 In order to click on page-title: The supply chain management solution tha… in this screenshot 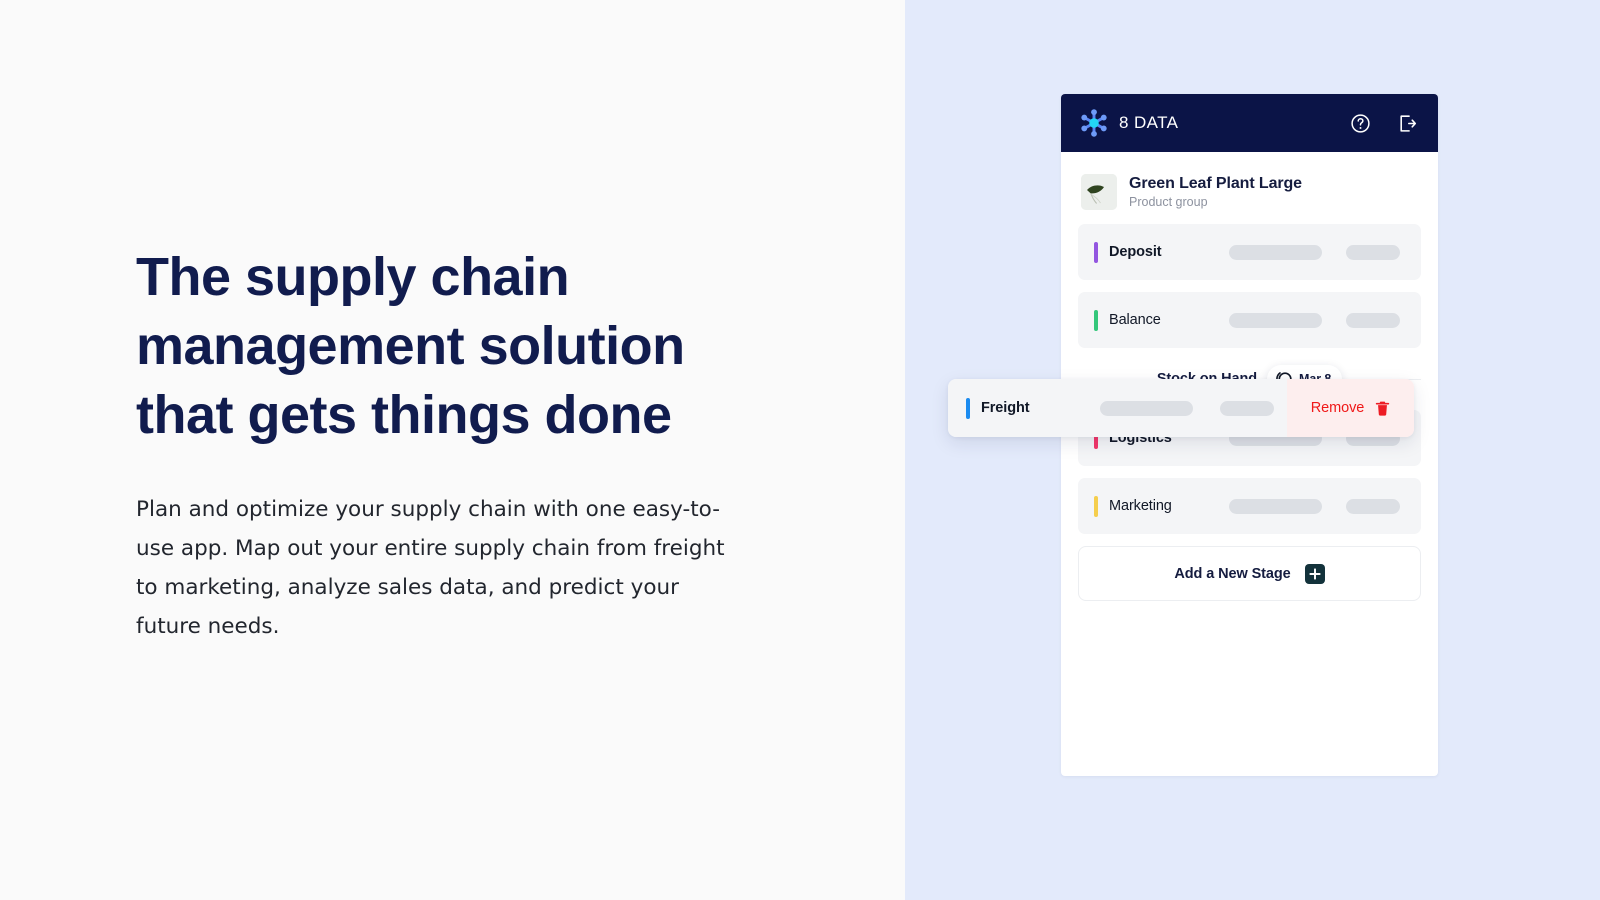, I will do `click(410, 346)`.